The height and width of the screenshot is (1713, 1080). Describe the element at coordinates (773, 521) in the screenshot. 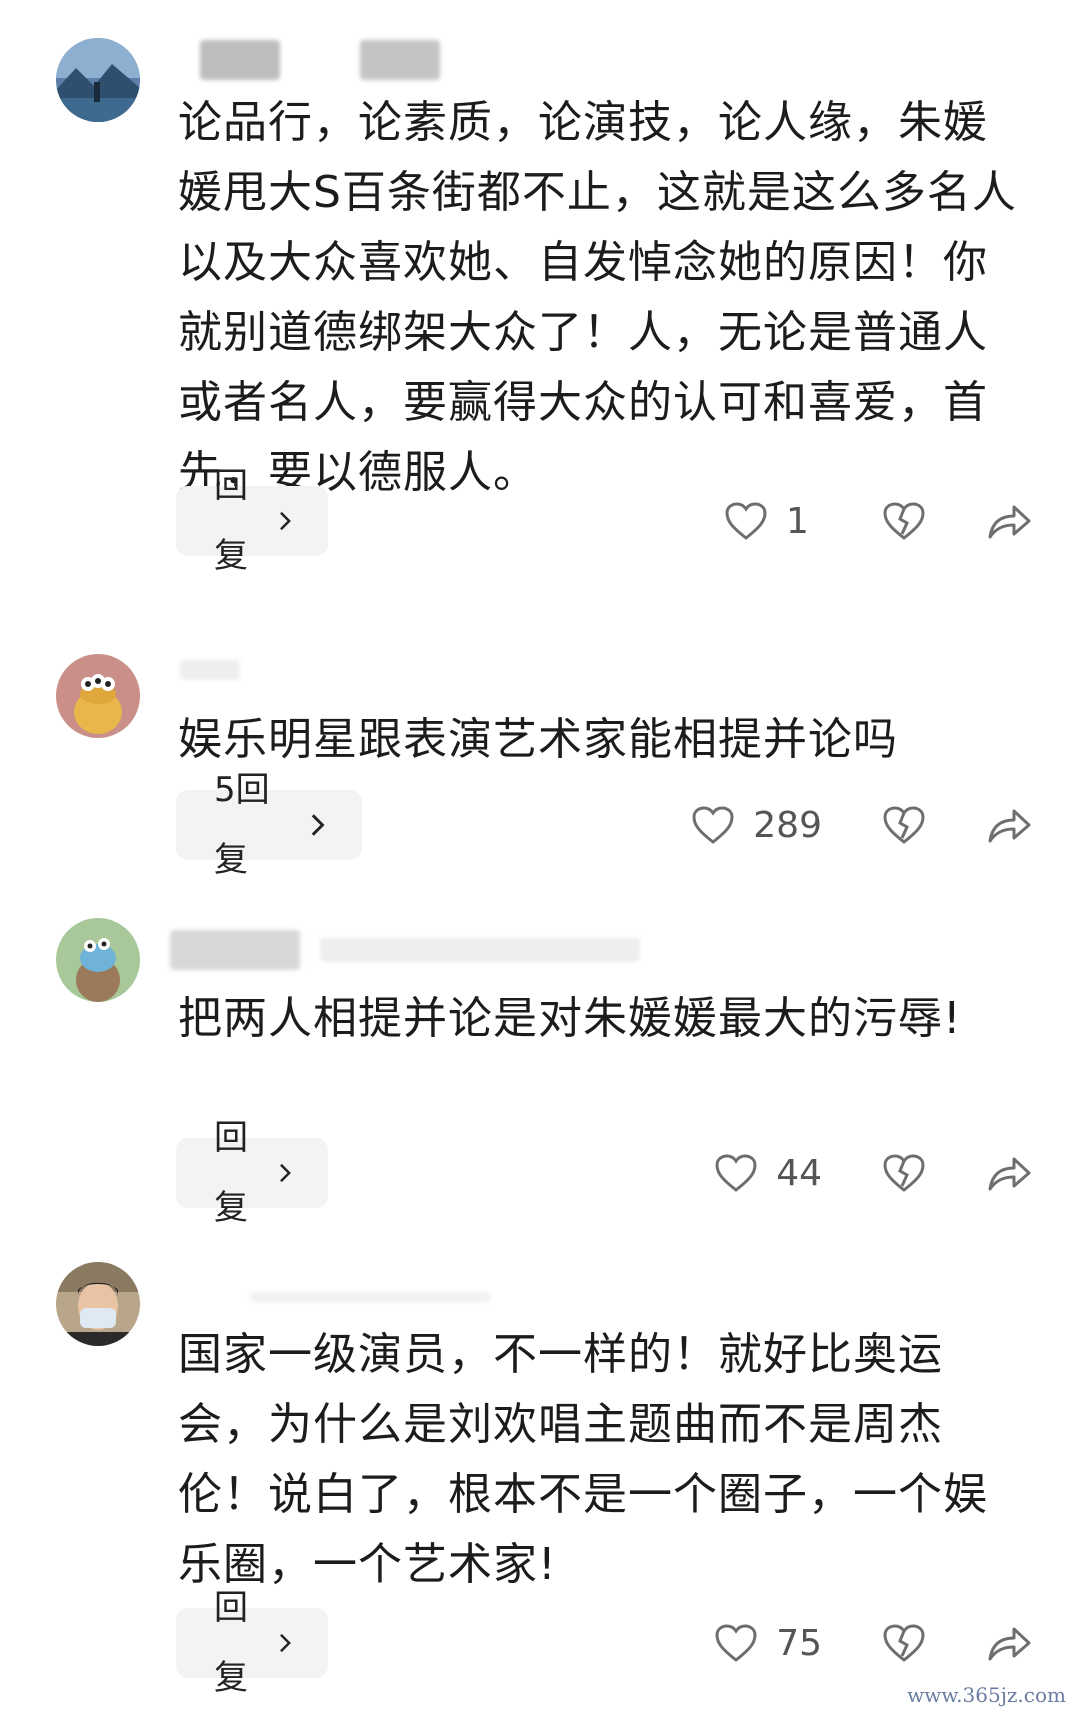

I see `like-button: 1` at that location.